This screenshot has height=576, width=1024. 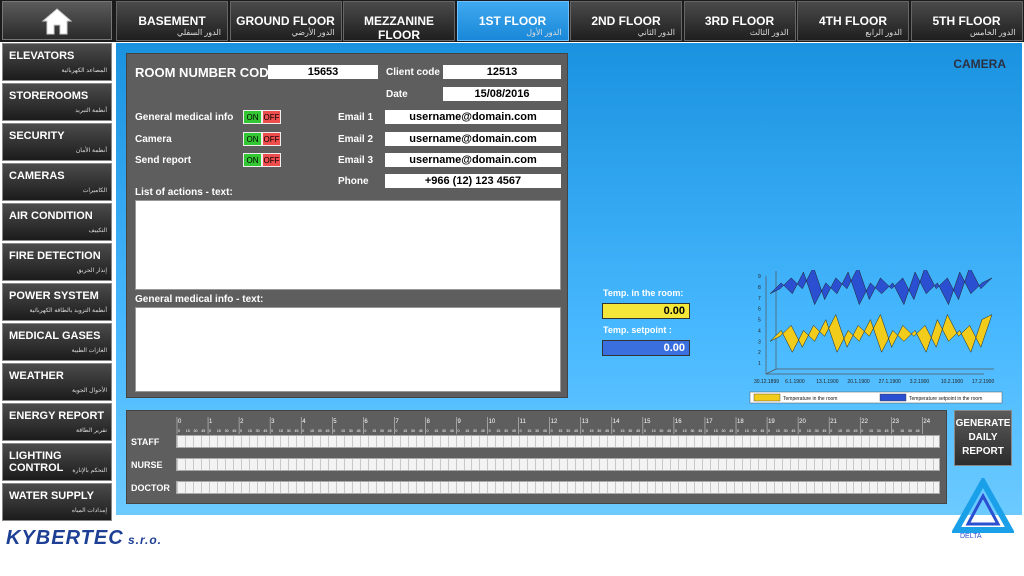 I want to click on room-number-field: 15653, so click(x=323, y=72).